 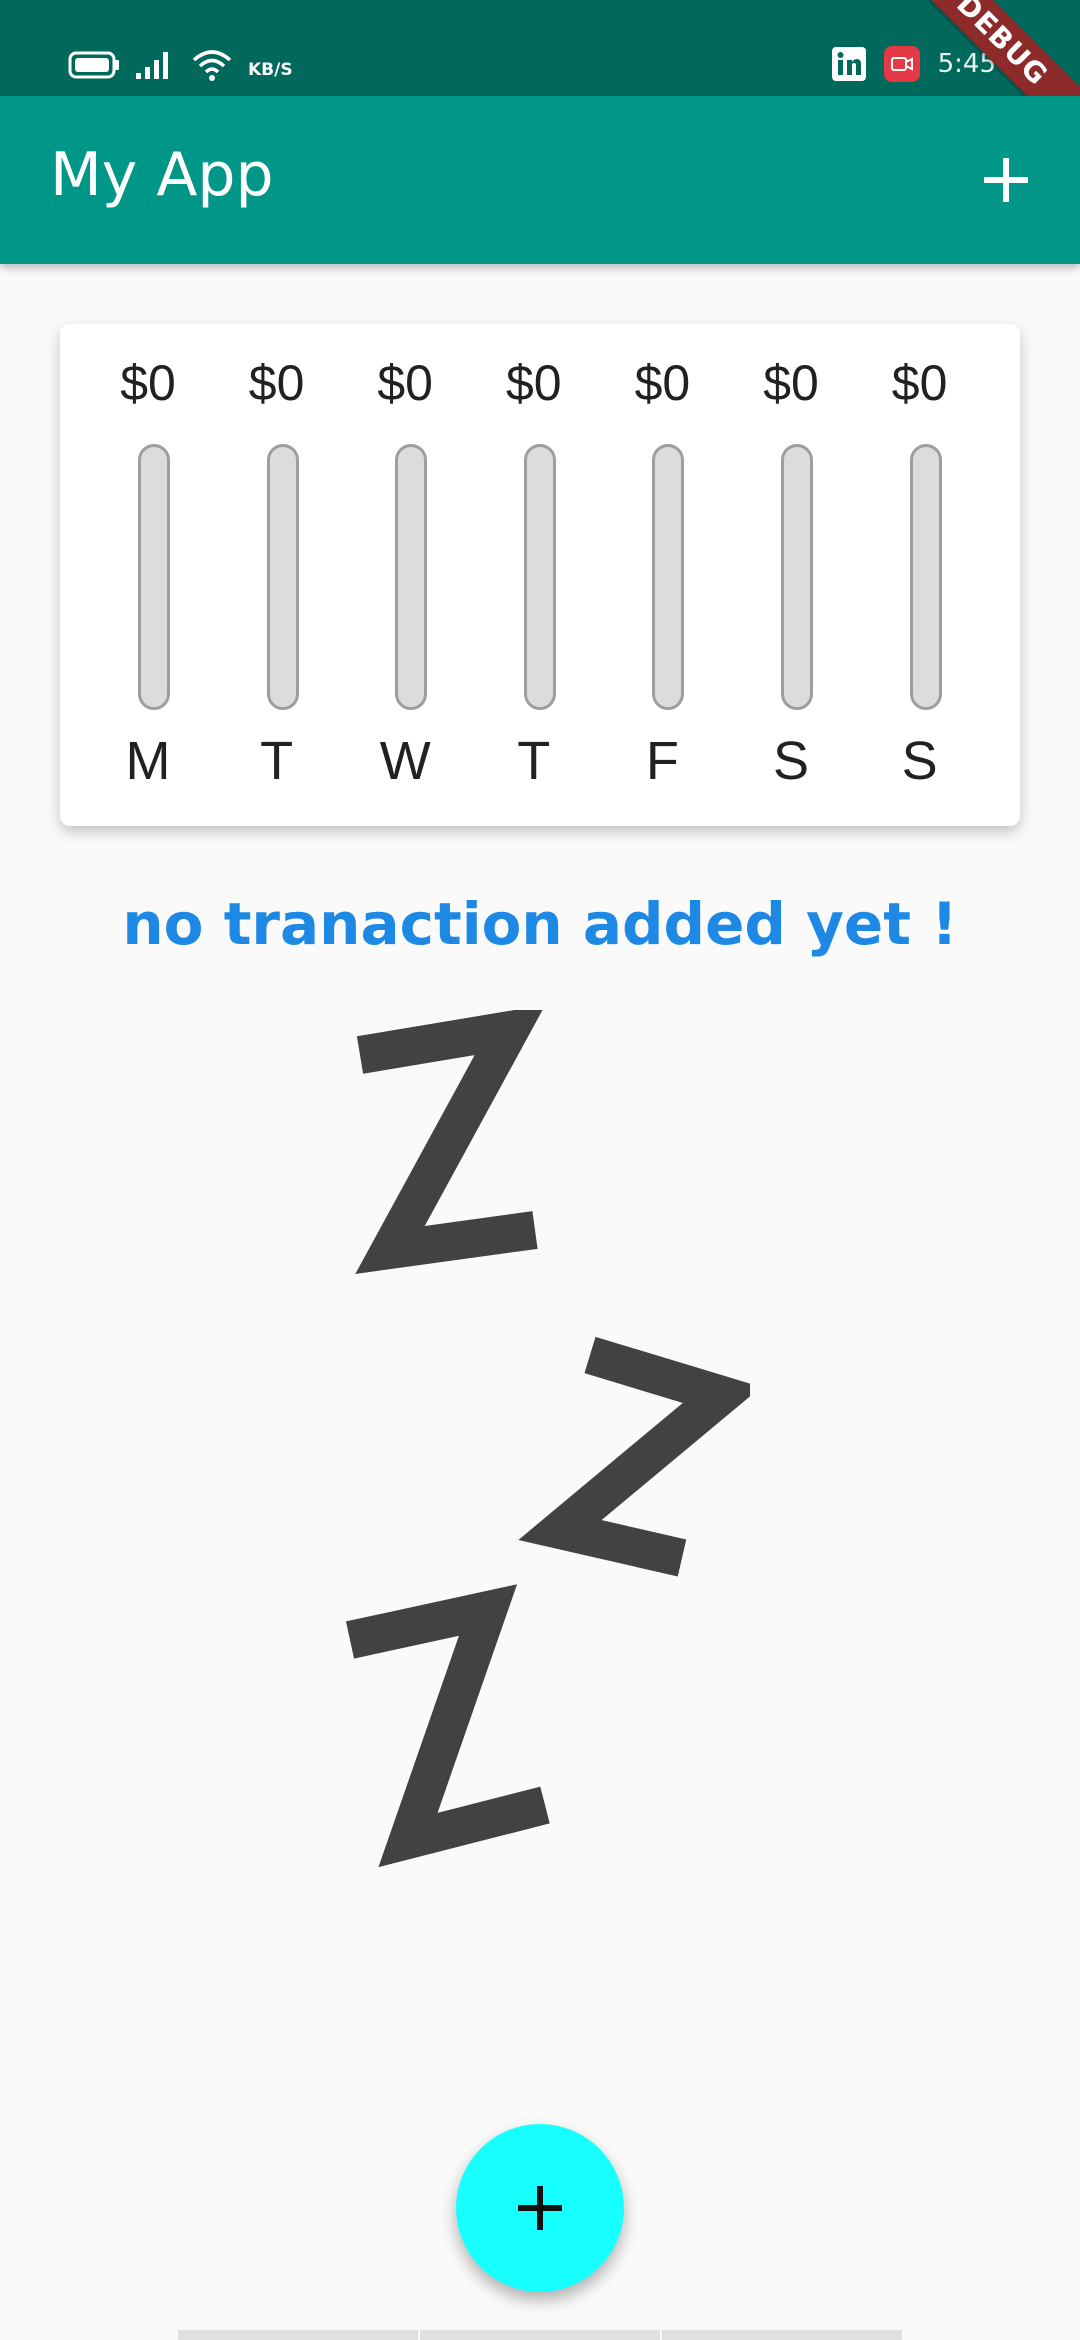 I want to click on sleeping-zzz-icon, so click(x=547, y=1439).